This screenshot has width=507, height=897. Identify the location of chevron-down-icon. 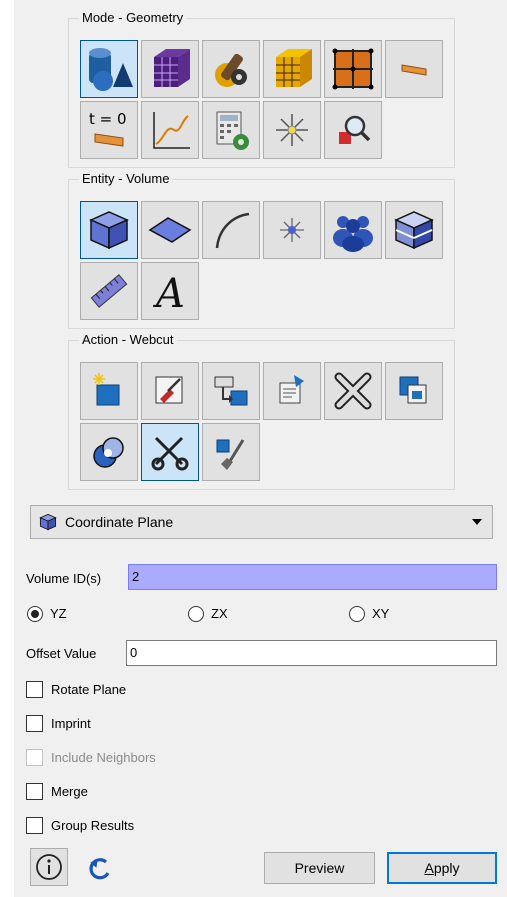
(477, 522).